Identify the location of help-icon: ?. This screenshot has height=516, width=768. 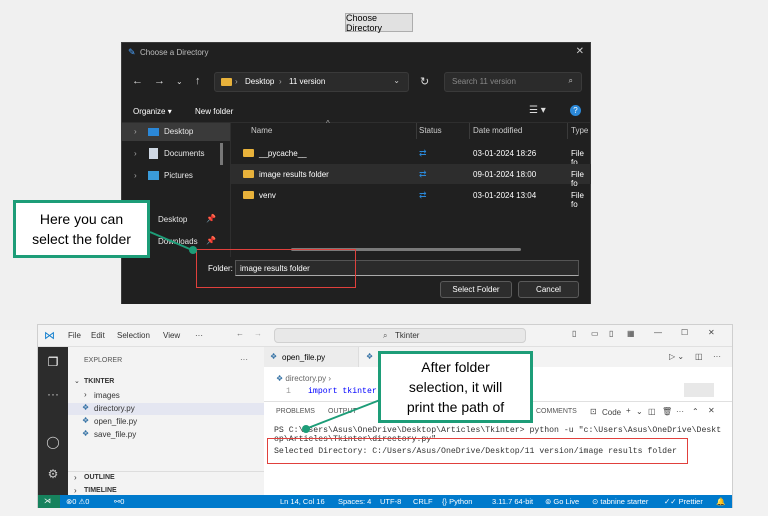
(575, 110).